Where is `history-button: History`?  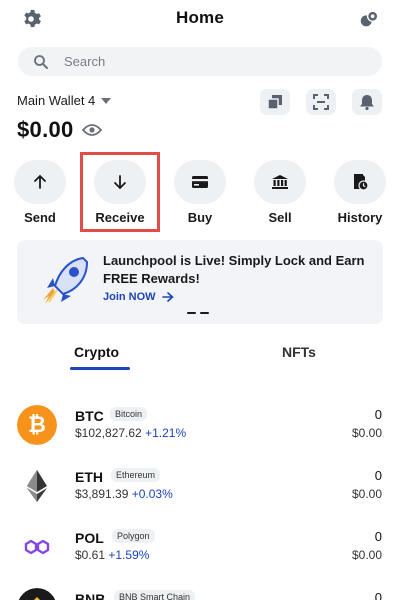 history-button: History is located at coordinates (360, 192).